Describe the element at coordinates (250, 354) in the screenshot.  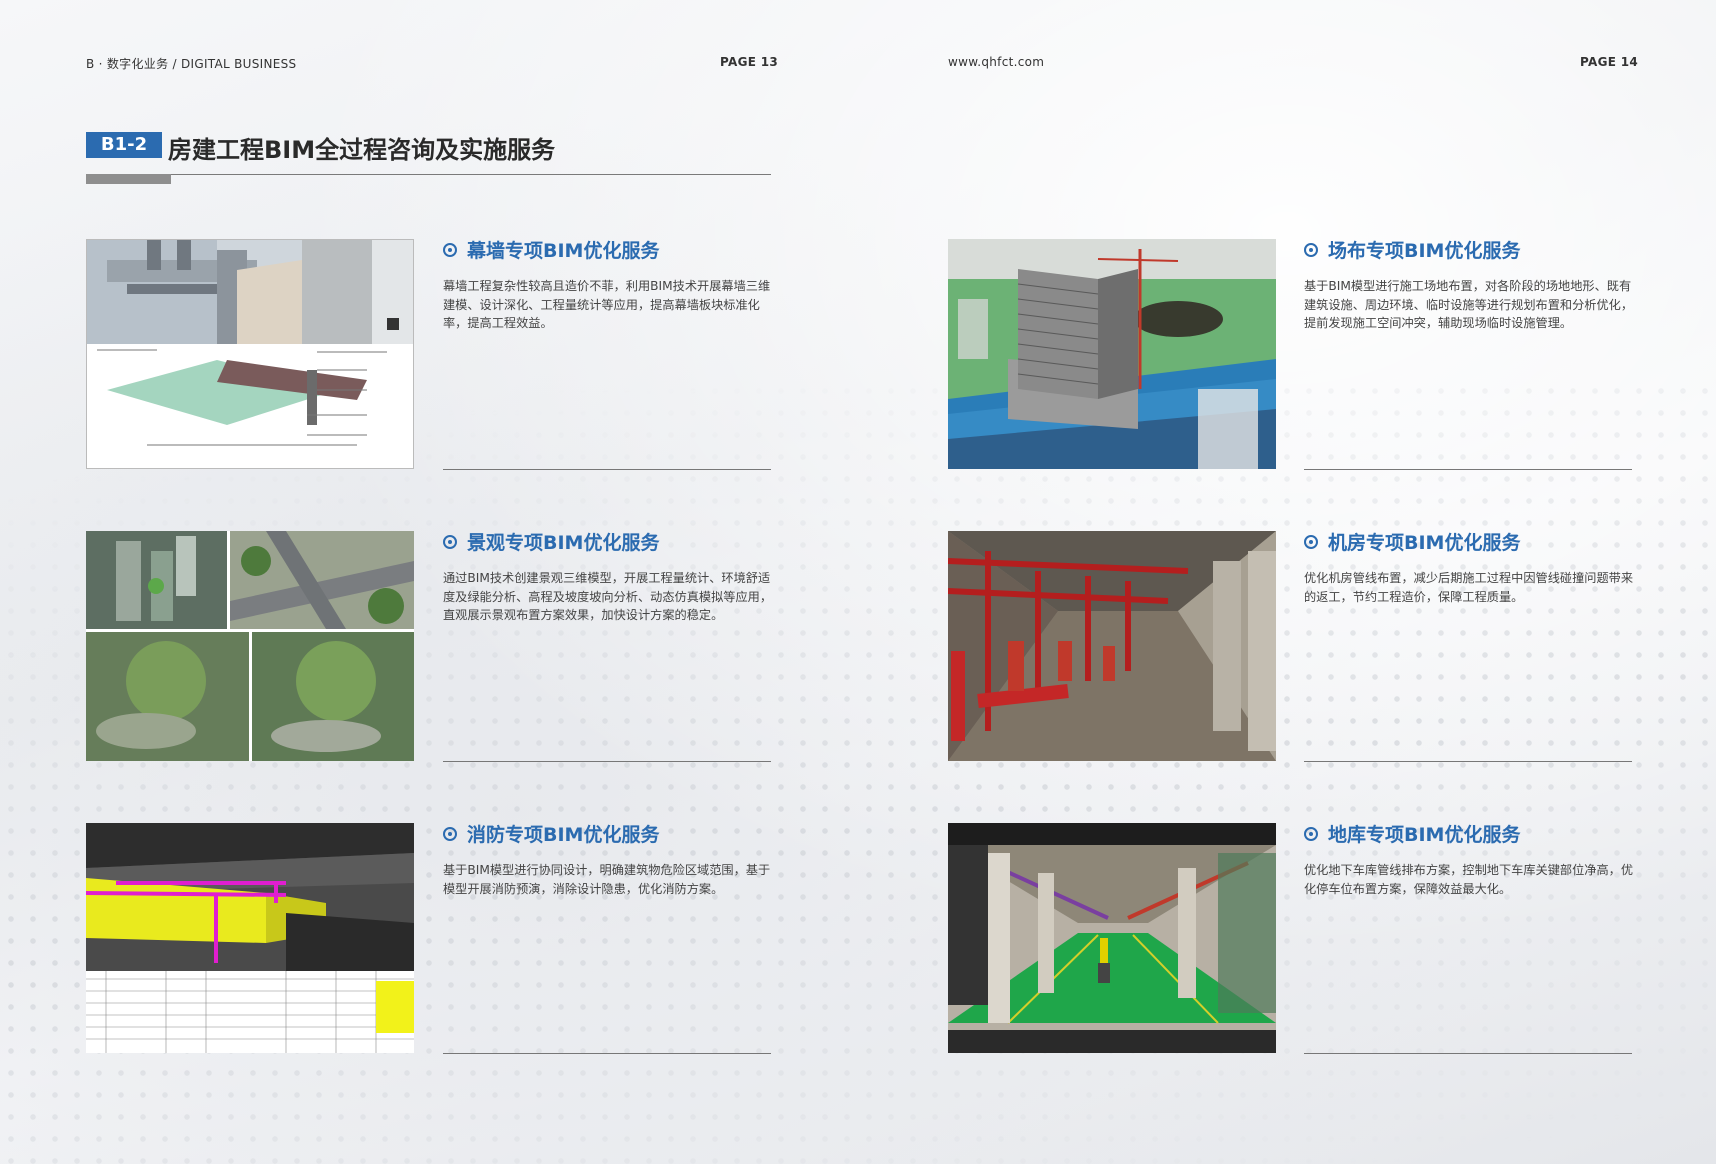
I see `curtain-wall-image` at that location.